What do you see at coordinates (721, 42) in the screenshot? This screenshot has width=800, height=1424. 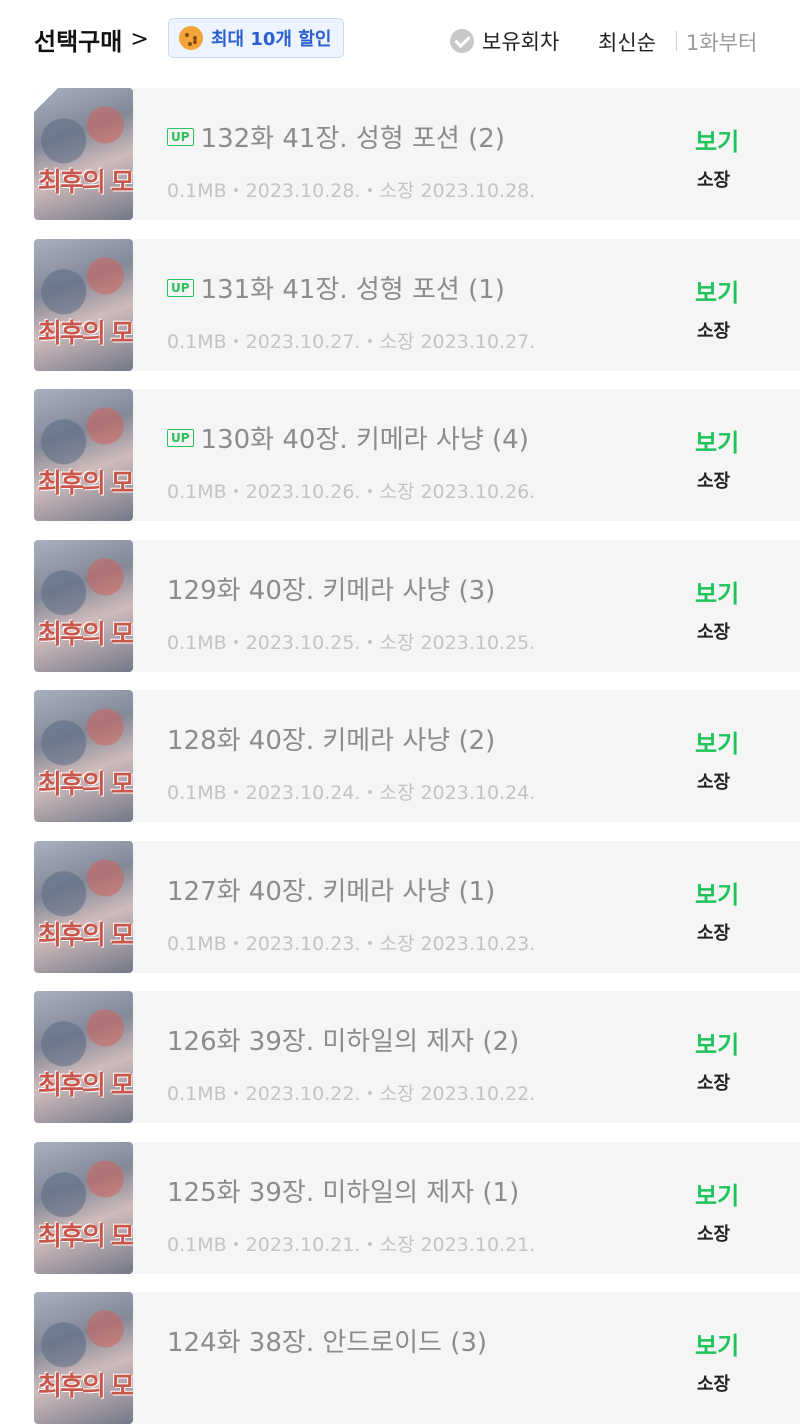 I see `sort-first-button: 1화부터` at bounding box center [721, 42].